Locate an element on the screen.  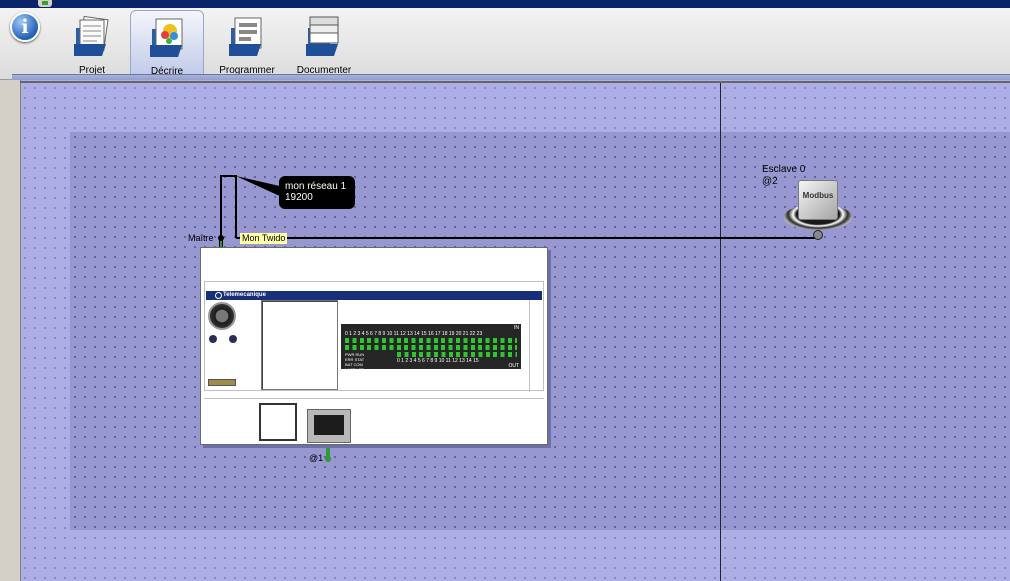
network-baud: 19200 is located at coordinates (299, 197).